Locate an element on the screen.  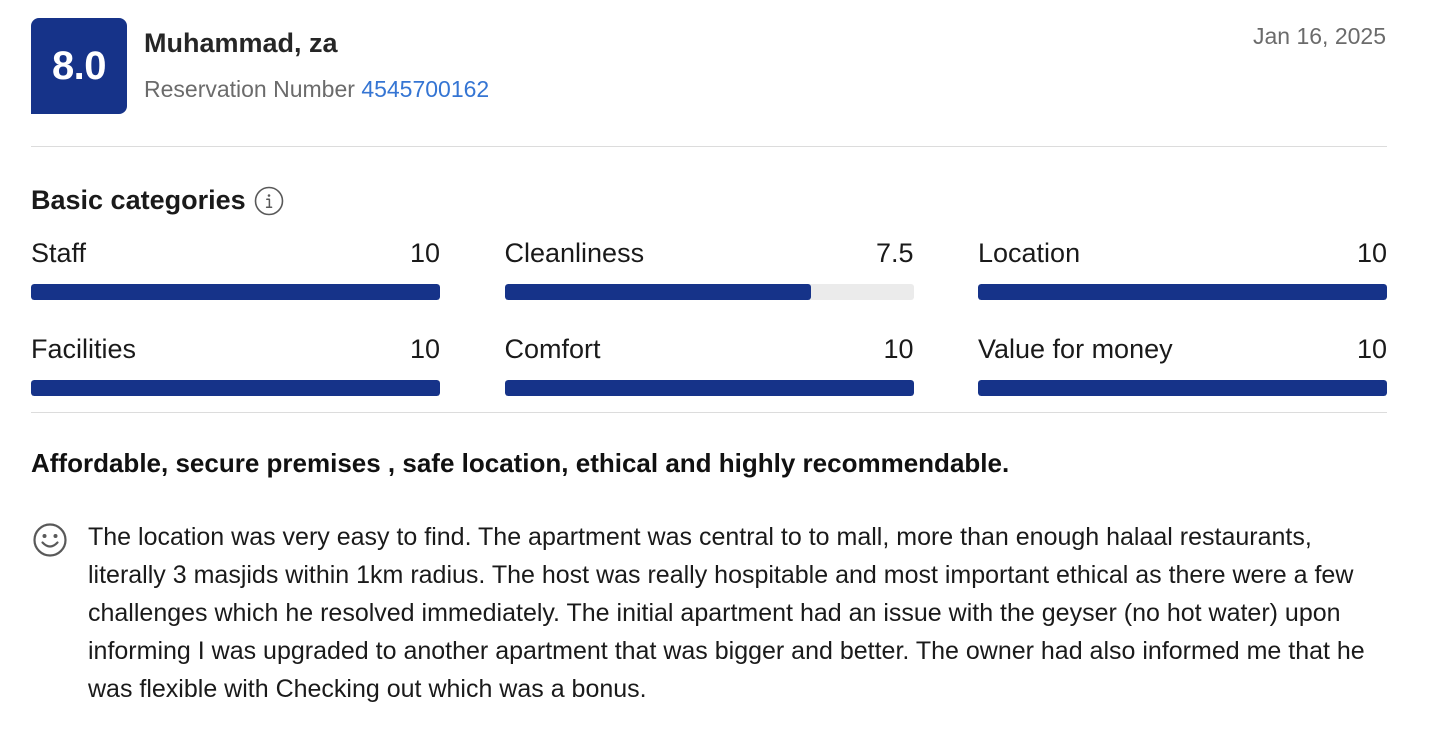
category-cleanliness: Cleanliness 7.5 is located at coordinates (709, 286).